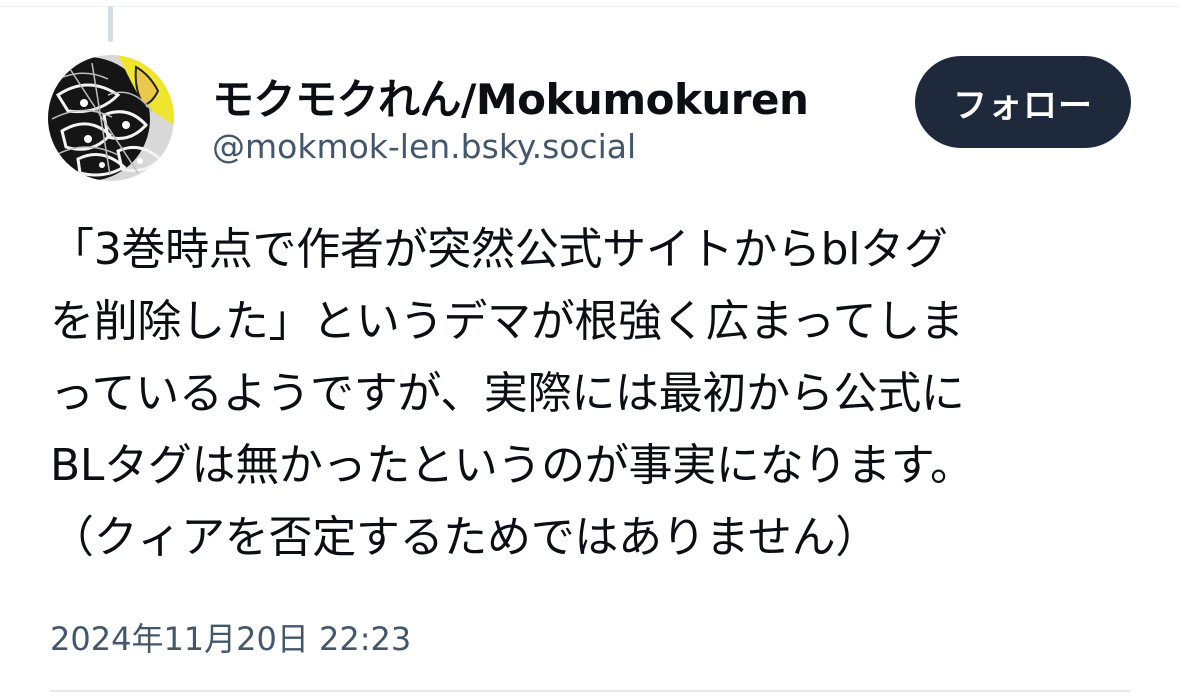  I want to click on author-avatar, so click(111, 118).